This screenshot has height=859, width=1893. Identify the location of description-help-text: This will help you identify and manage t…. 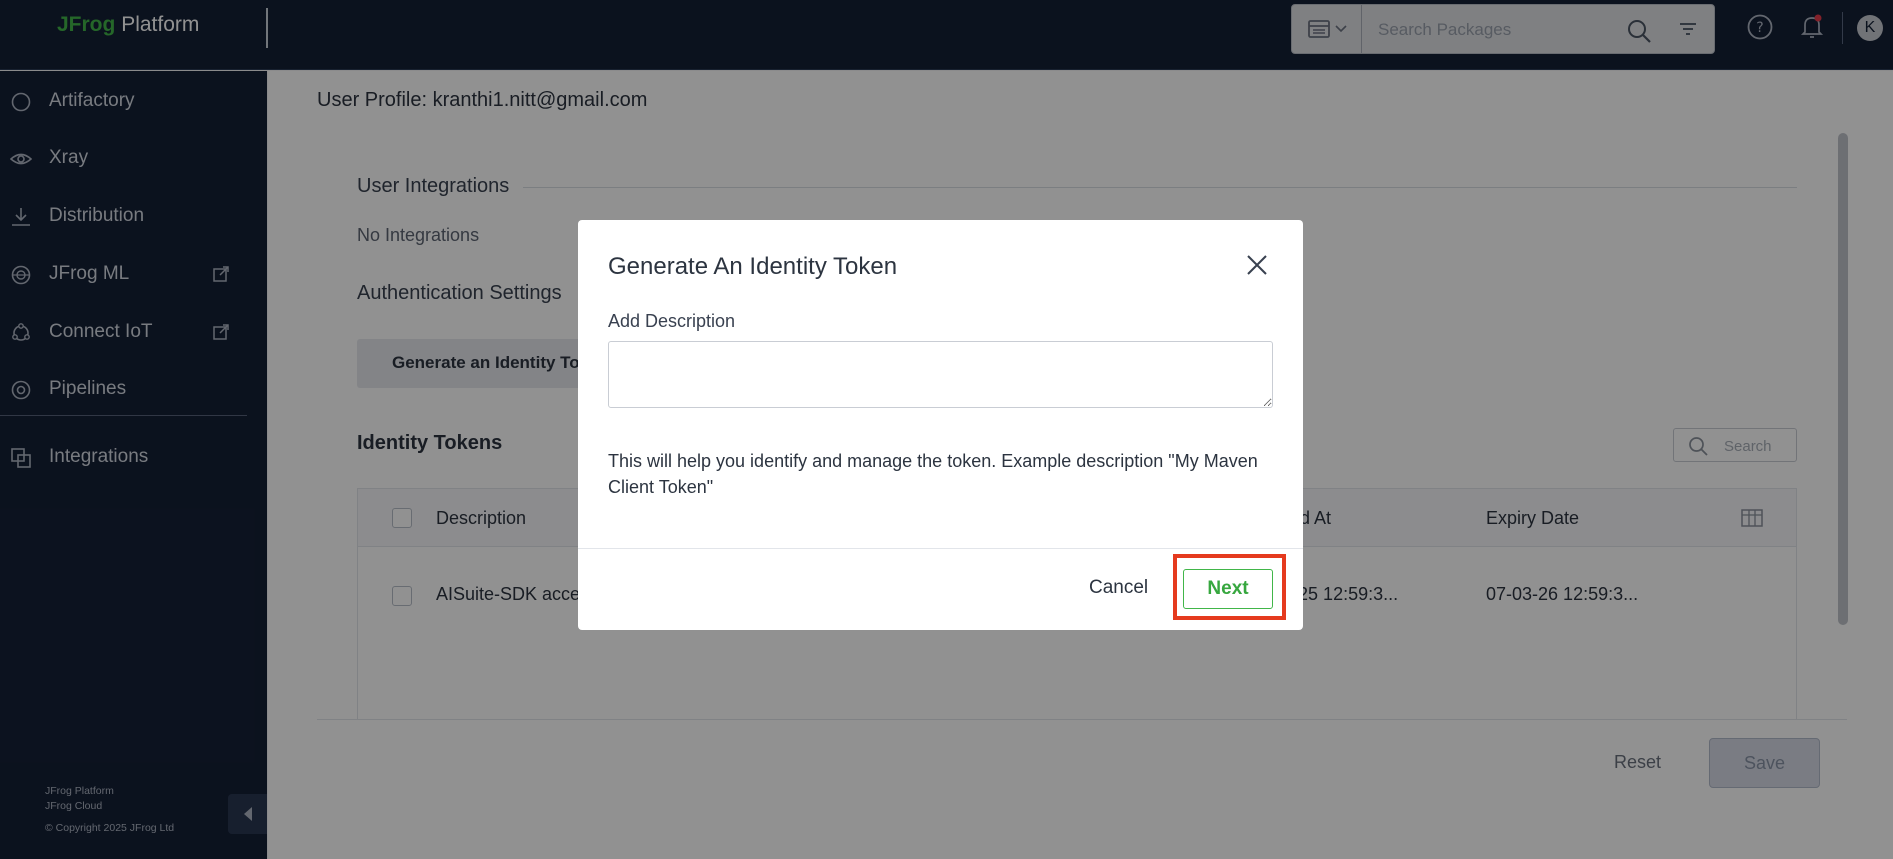
(933, 474).